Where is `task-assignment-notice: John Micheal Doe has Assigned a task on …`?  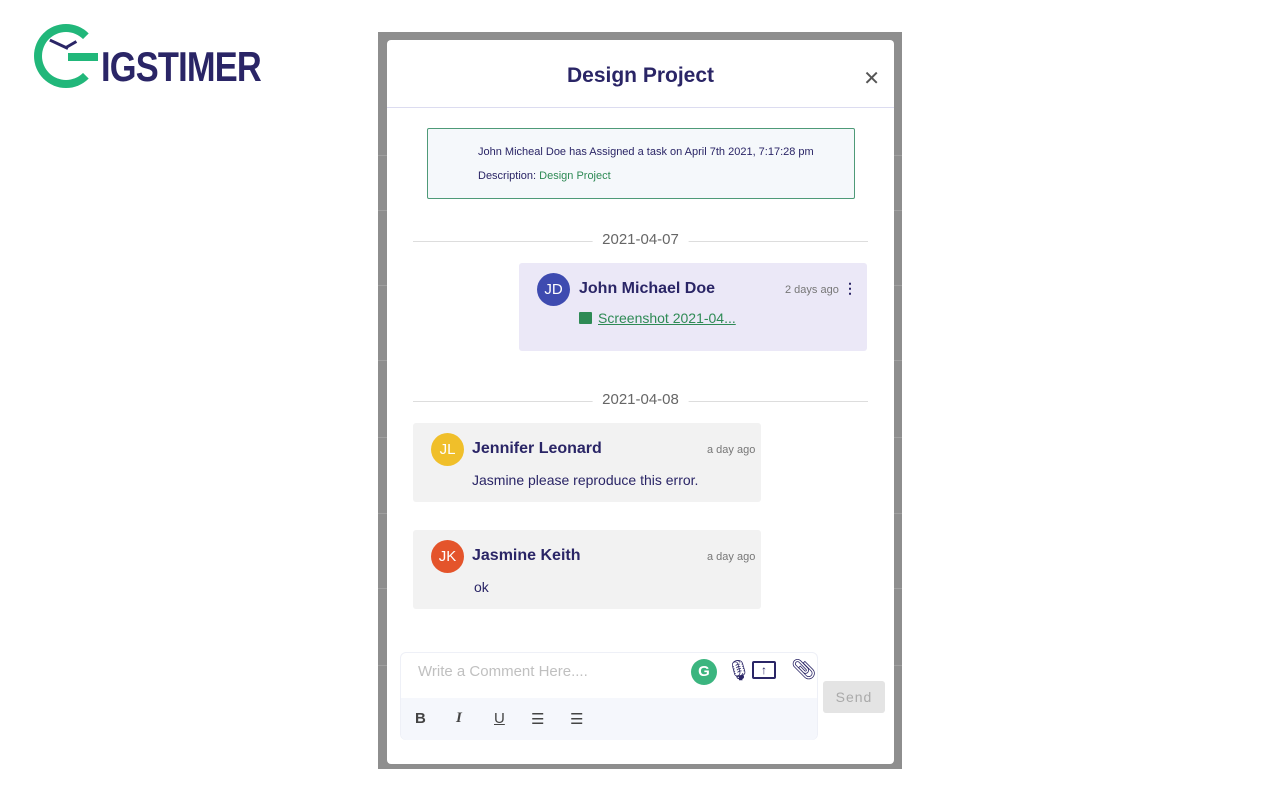 task-assignment-notice: John Micheal Doe has Assigned a task on … is located at coordinates (641, 163).